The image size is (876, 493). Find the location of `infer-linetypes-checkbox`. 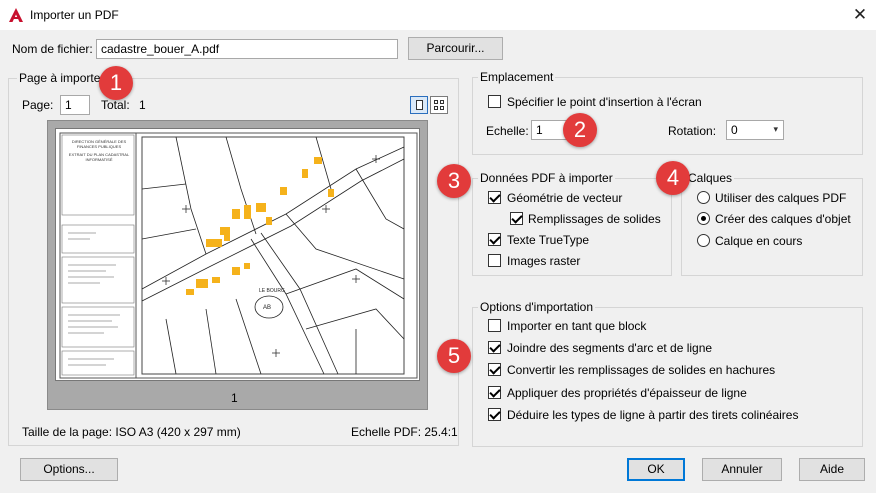

infer-linetypes-checkbox is located at coordinates (494, 414).